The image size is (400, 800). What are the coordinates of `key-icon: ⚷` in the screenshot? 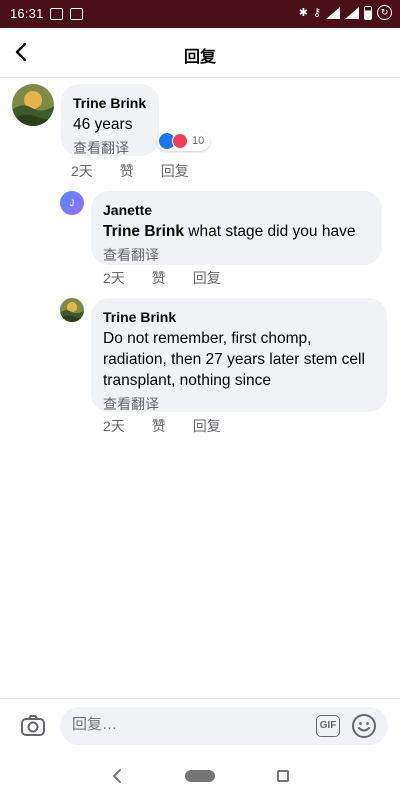 It's located at (316, 13).